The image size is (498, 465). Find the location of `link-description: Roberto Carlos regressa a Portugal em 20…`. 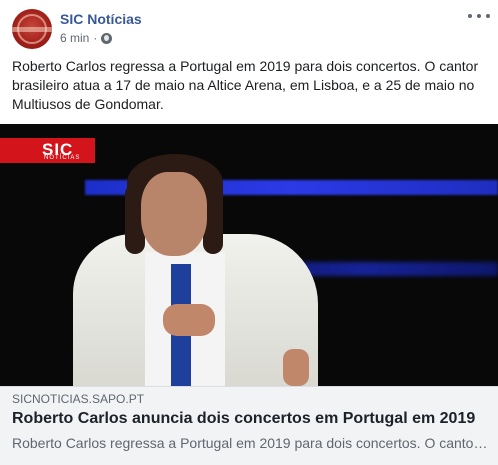

link-description: Roberto Carlos regressa a Portugal em 20… is located at coordinates (251, 443).